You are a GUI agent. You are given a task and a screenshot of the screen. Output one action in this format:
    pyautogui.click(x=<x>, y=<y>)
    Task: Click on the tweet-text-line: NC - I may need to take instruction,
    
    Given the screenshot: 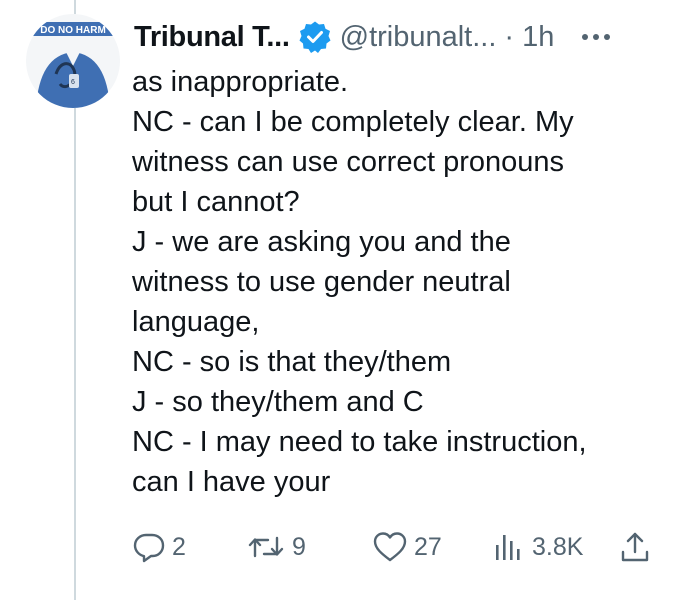 What is the action you would take?
    pyautogui.click(x=359, y=442)
    